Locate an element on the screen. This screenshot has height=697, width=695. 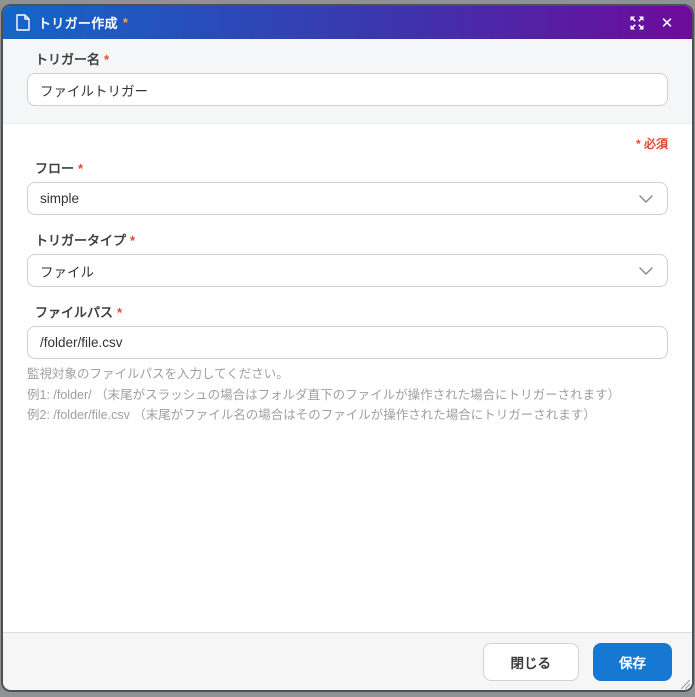
trigger-name-label-text: トリガー名 is located at coordinates (68, 59).